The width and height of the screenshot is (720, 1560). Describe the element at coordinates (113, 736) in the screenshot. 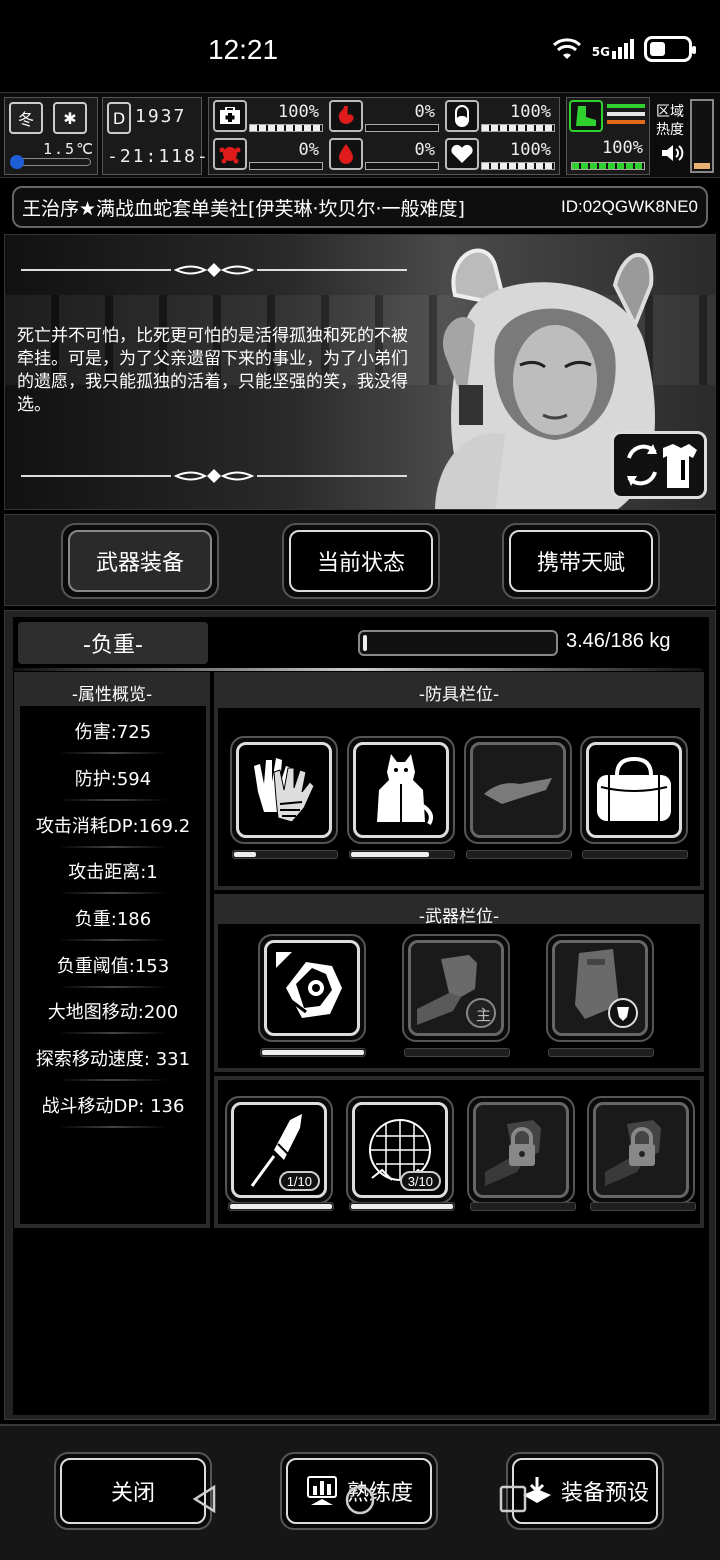

I see `attr-damage: 伤害:725` at that location.